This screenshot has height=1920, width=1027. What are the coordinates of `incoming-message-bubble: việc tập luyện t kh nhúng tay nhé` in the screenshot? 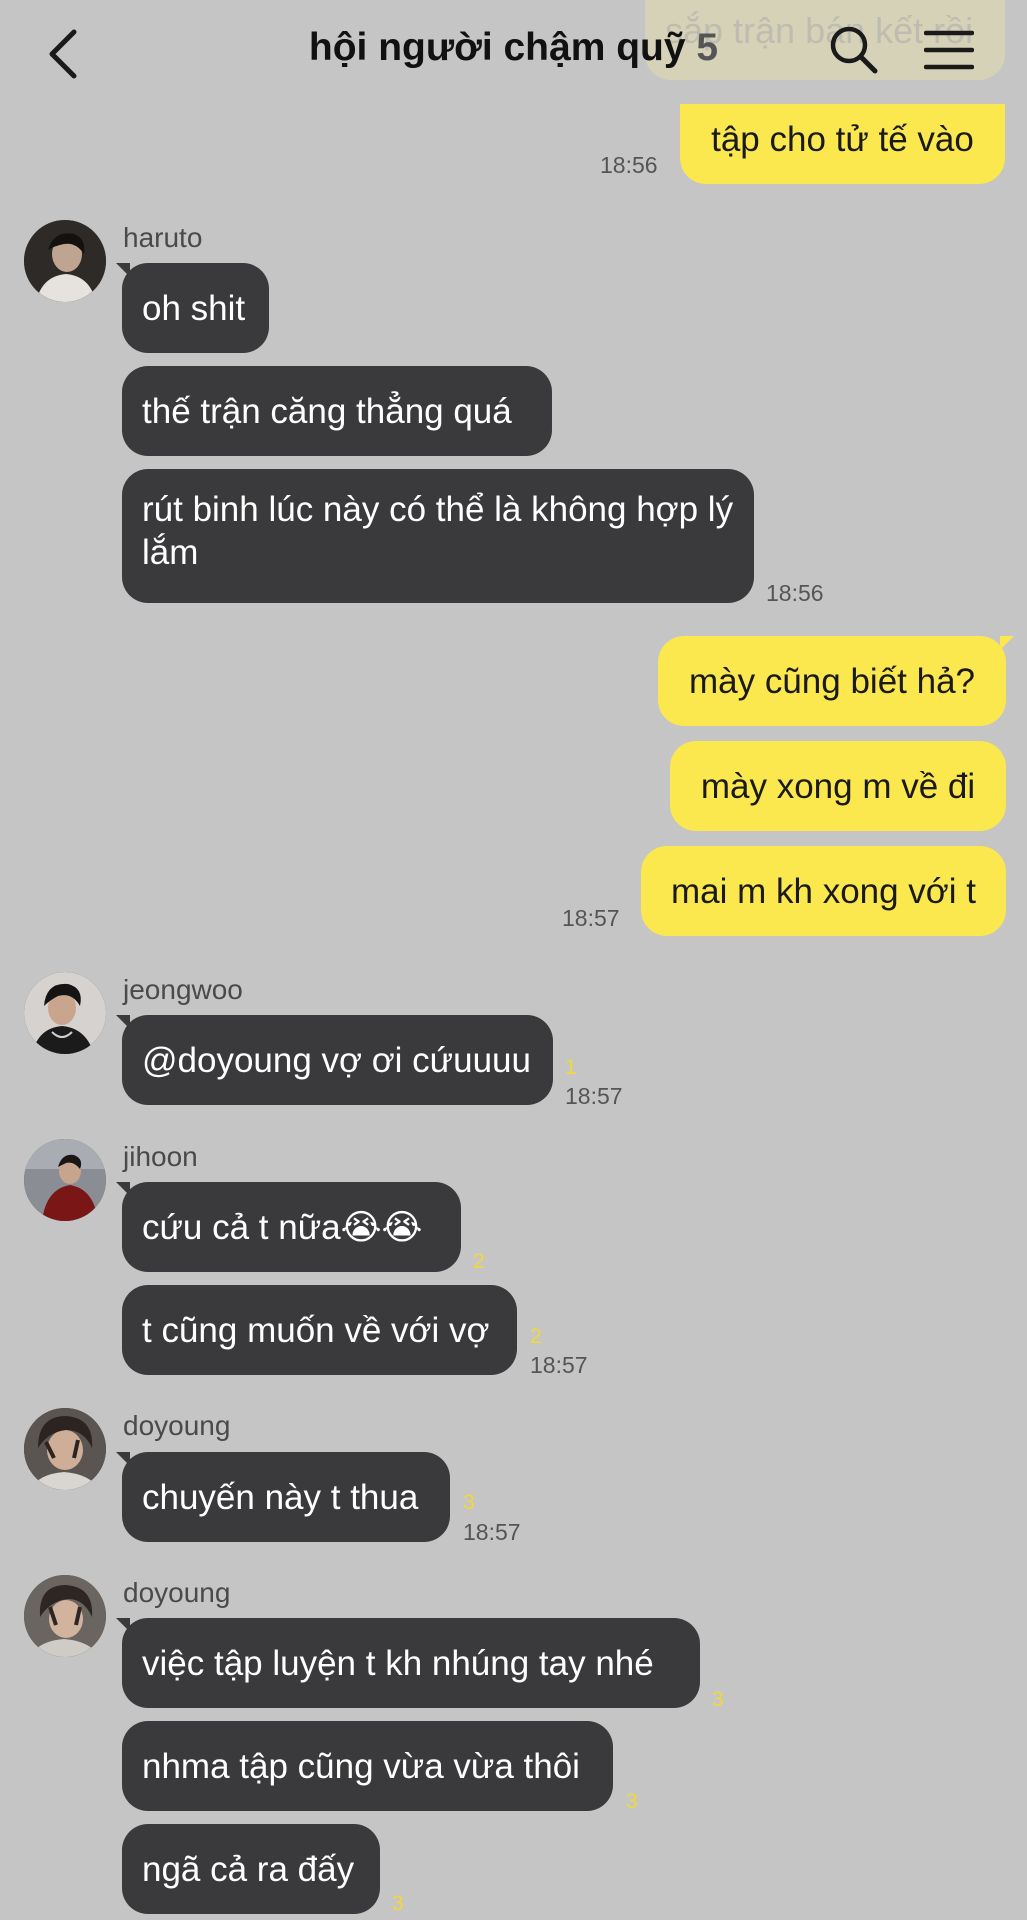 It's located at (411, 1663).